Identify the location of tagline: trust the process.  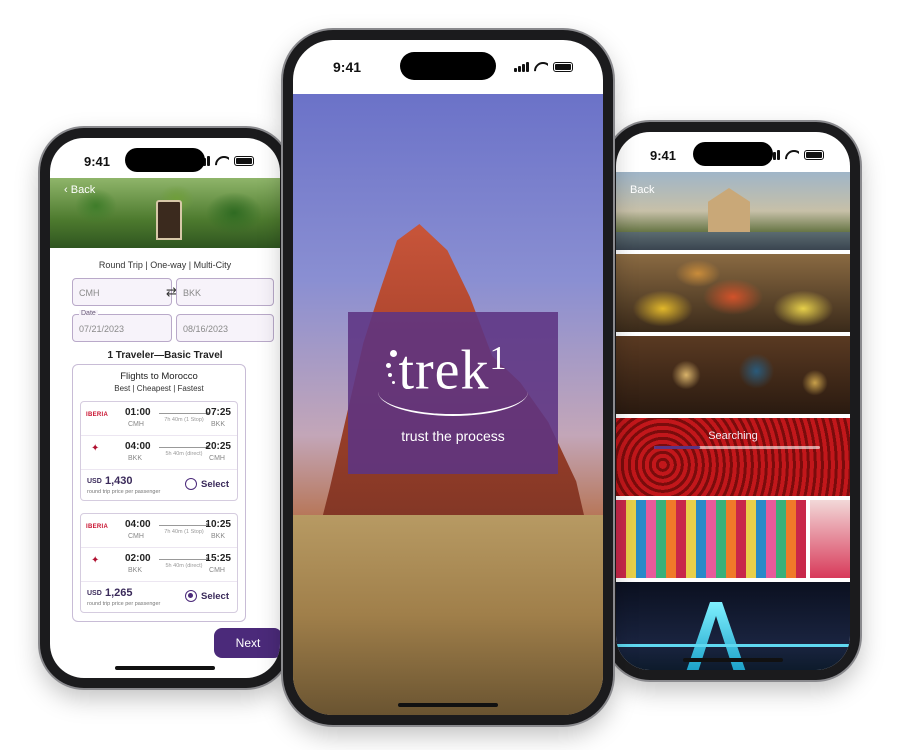
(453, 436).